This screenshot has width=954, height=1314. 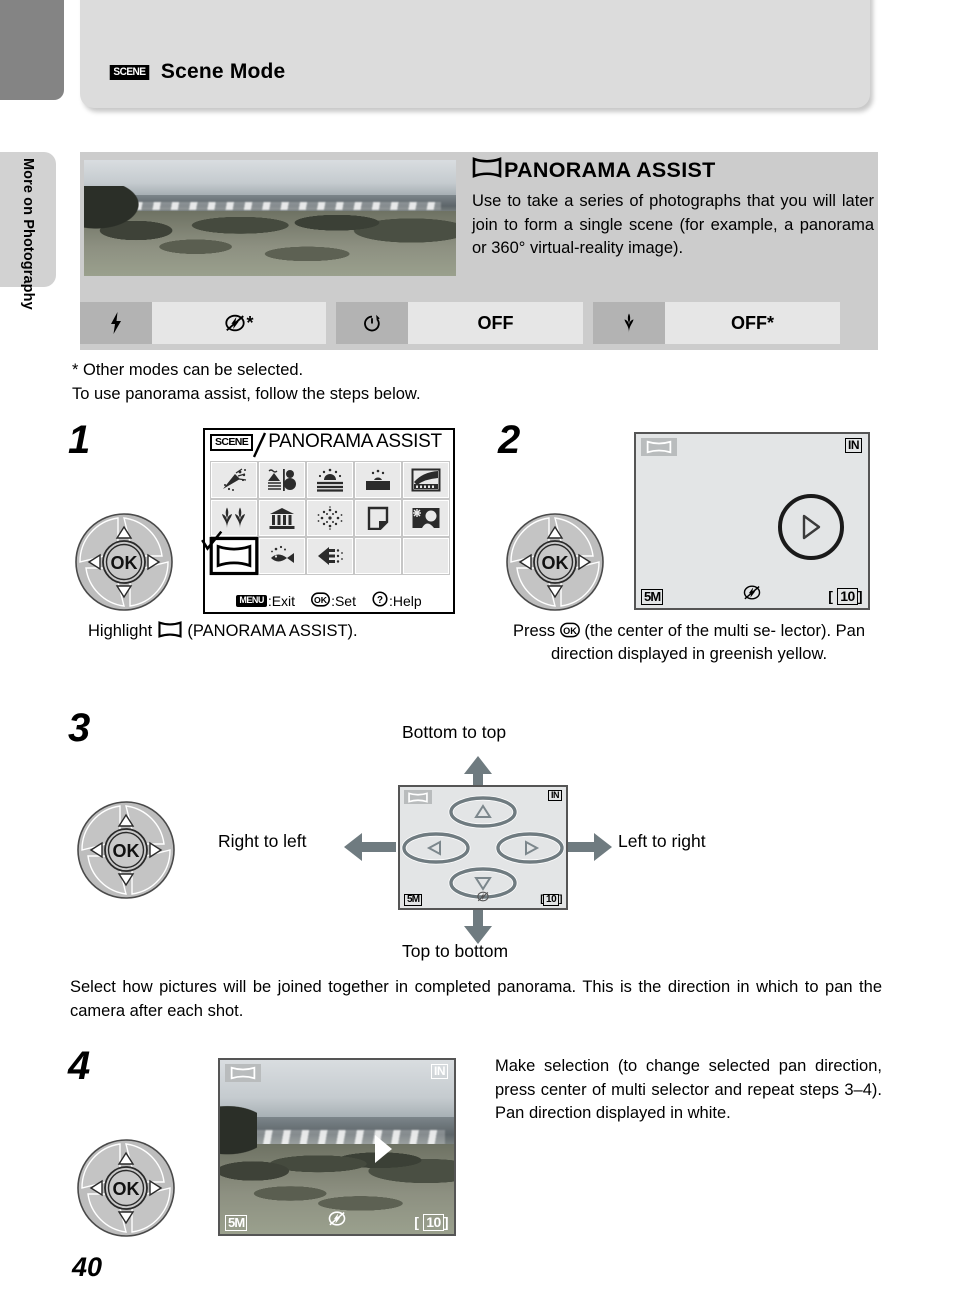 I want to click on sidebar-chapter-label: More on Photography, so click(x=28, y=234).